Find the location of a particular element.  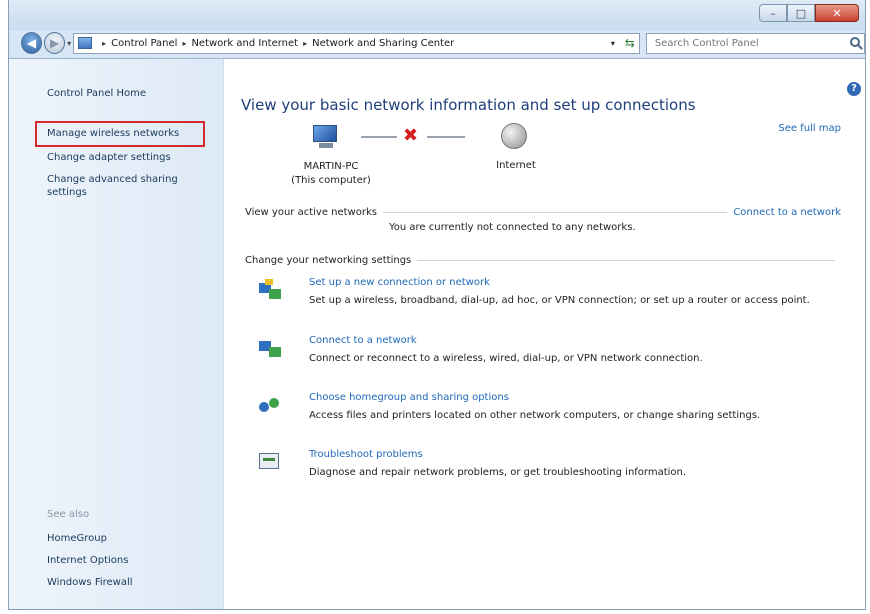

sidebar-control-panel-home: Control Panel Home is located at coordinates (96, 93).